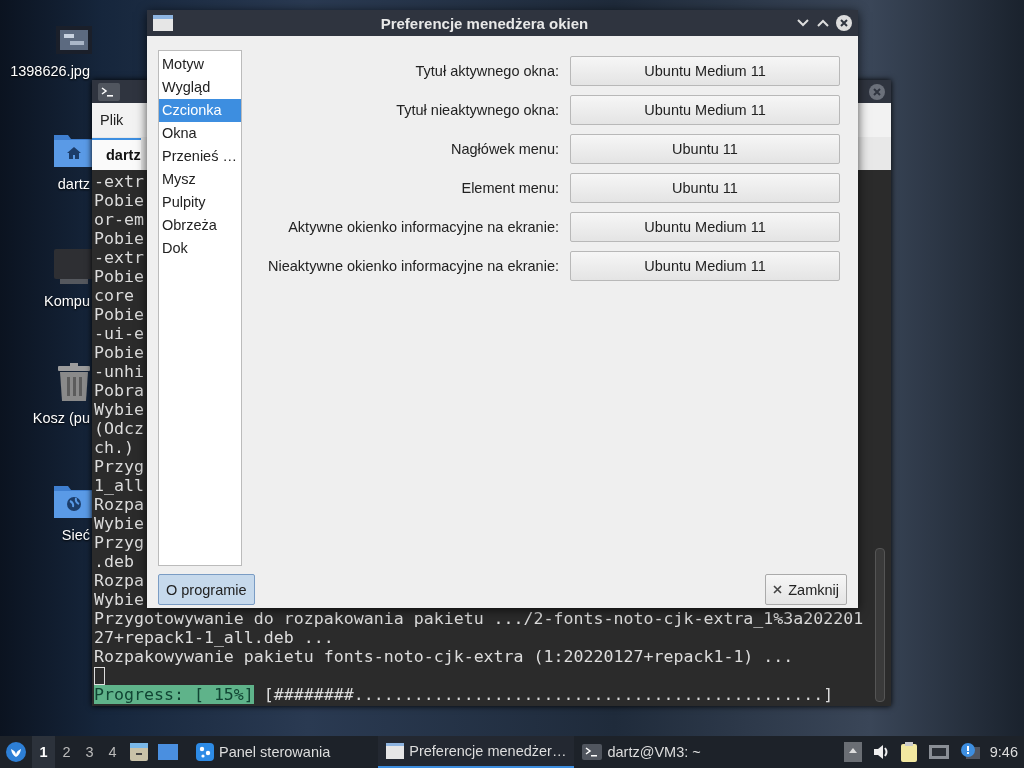 The height and width of the screenshot is (768, 1024). What do you see at coordinates (263, 752) in the screenshot?
I see `taskbar-task: Panel sterowania` at bounding box center [263, 752].